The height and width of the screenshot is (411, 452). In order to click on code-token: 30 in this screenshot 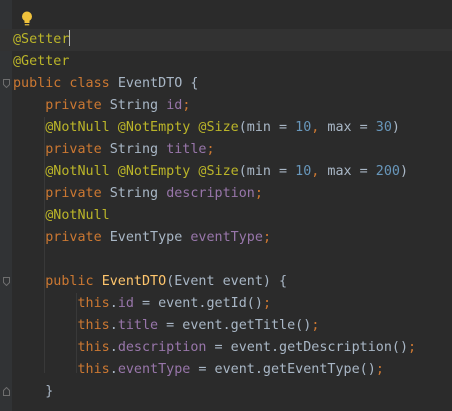, I will do `click(383, 127)`.